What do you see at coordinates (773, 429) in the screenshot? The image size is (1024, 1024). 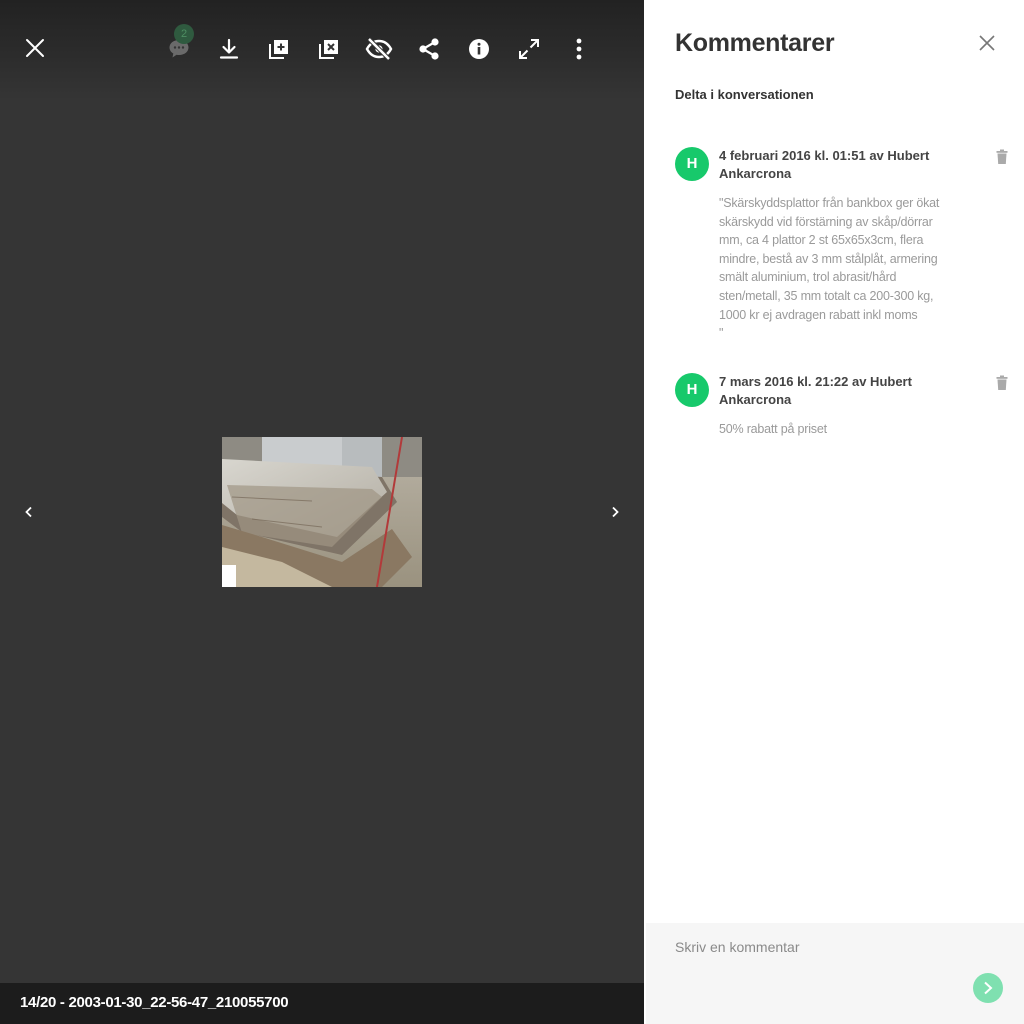 I see `comment-body: 50% rabatt på priset` at bounding box center [773, 429].